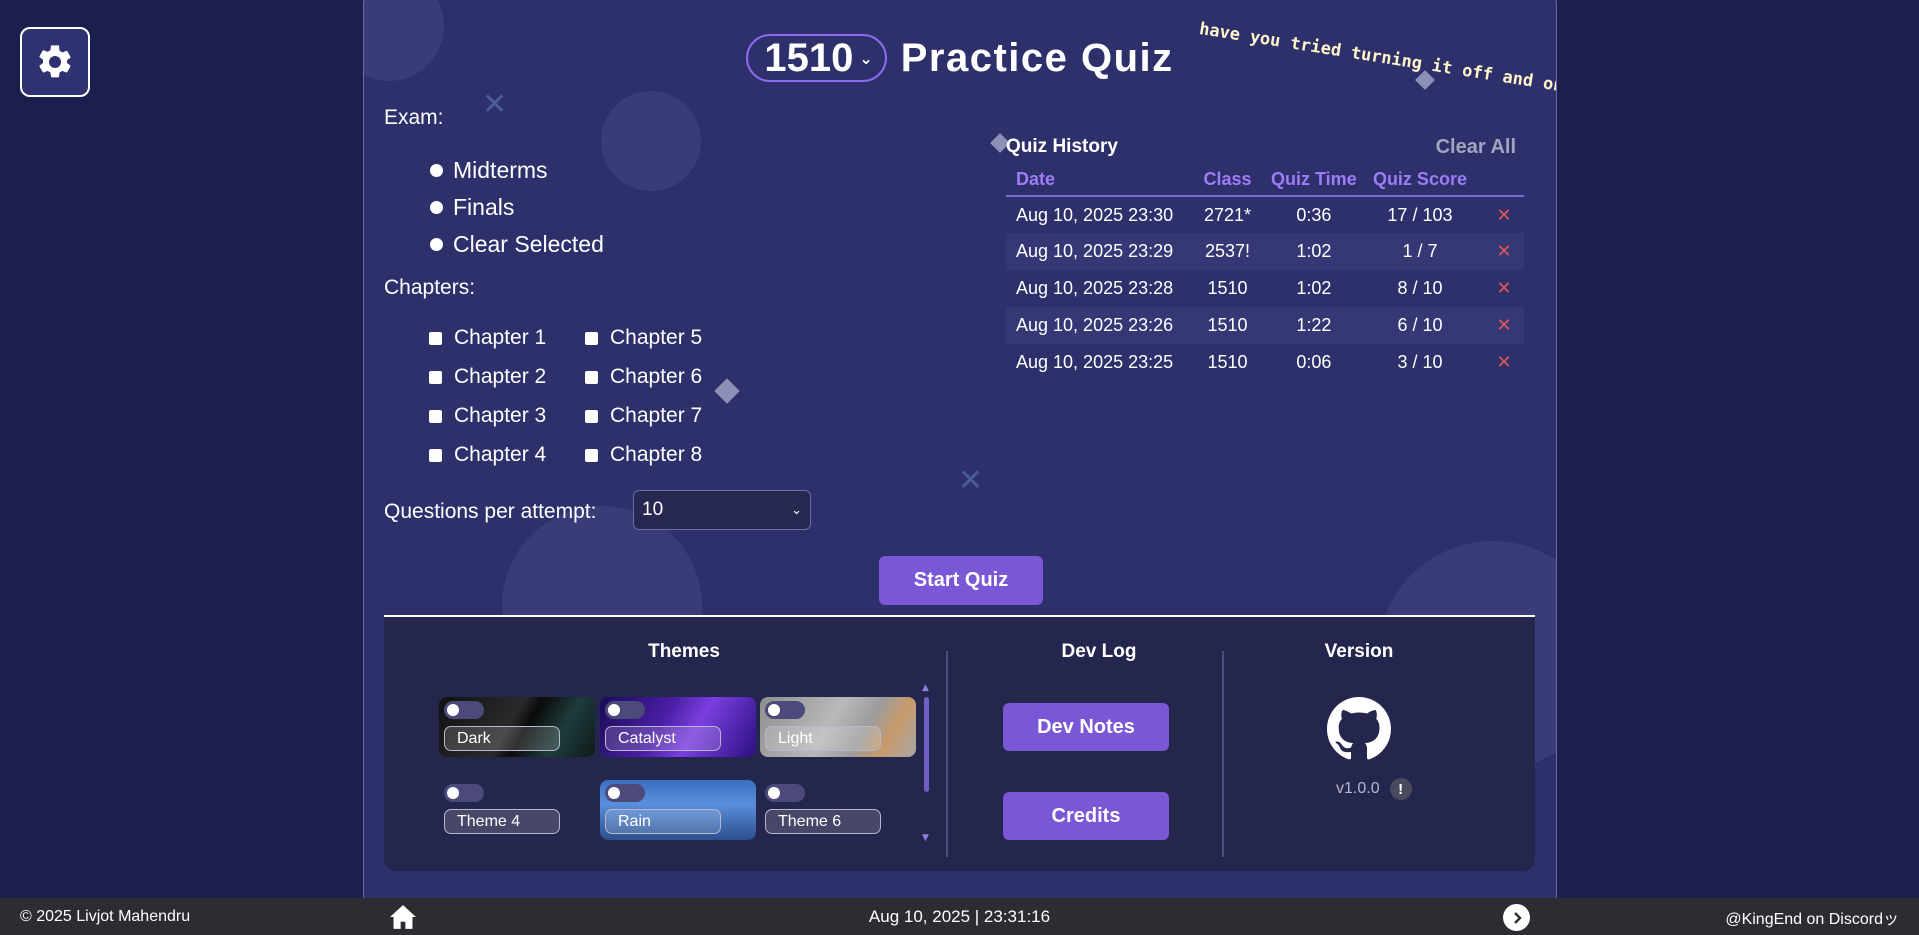  I want to click on credits-button: Credits, so click(1086, 816).